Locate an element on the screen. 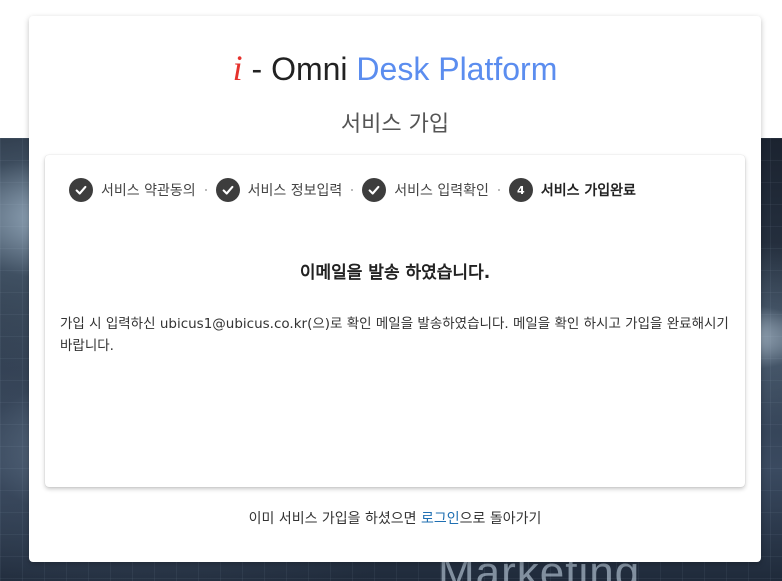 The image size is (782, 581). page-title: 서비스 가입 is located at coordinates (395, 124).